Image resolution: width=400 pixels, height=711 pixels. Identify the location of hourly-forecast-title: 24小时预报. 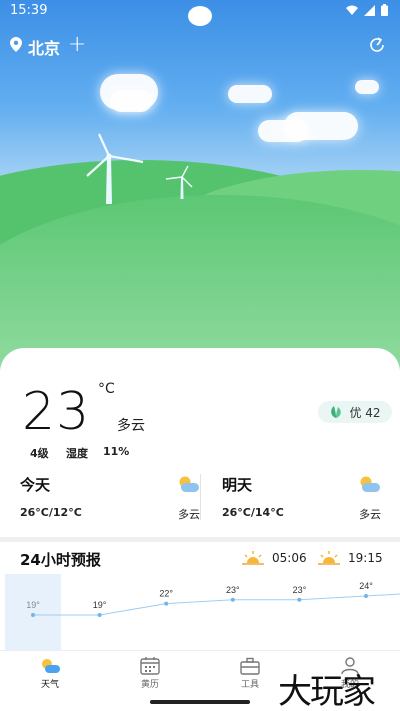
(60, 560).